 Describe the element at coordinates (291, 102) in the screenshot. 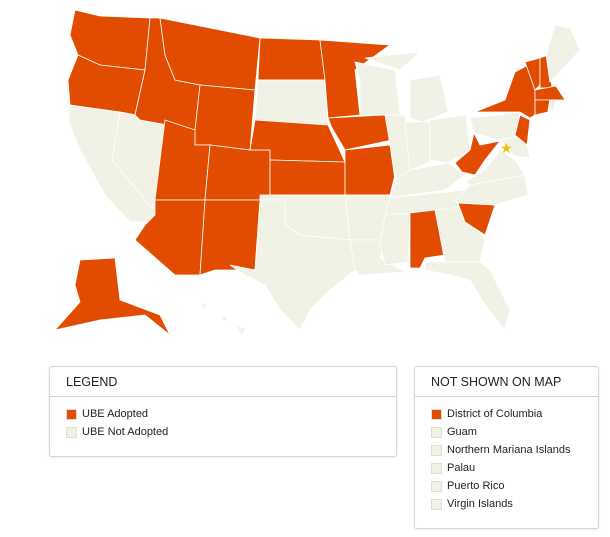

I see `state-sd` at that location.